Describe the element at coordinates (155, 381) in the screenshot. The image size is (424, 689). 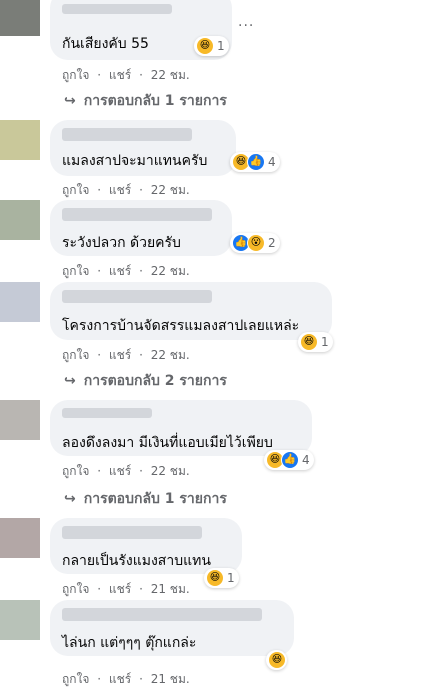
I see `replies-label: การตอบกลับ 2 รายการ` at that location.